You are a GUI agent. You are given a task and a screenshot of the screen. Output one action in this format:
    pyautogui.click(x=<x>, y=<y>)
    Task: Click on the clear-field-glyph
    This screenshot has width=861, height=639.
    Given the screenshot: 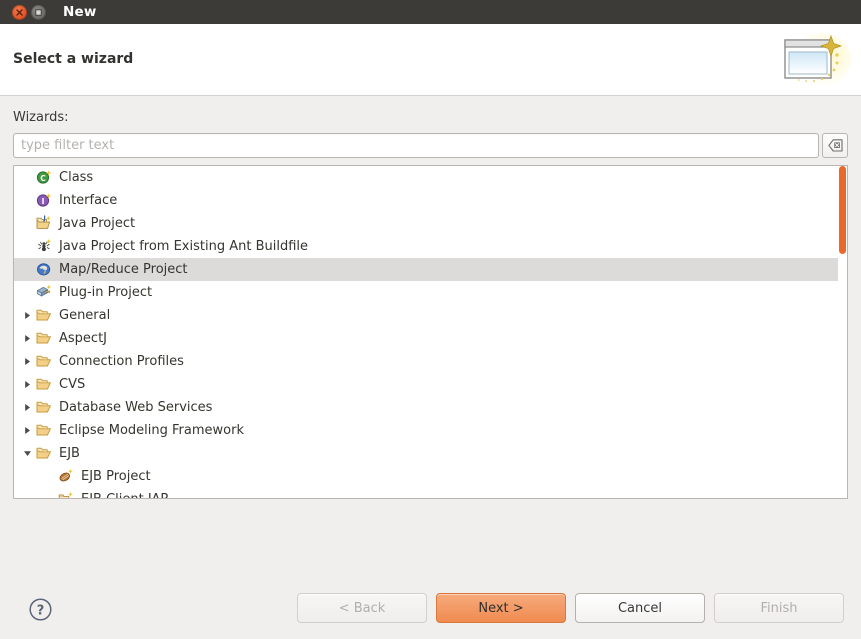 What is the action you would take?
    pyautogui.click(x=835, y=145)
    